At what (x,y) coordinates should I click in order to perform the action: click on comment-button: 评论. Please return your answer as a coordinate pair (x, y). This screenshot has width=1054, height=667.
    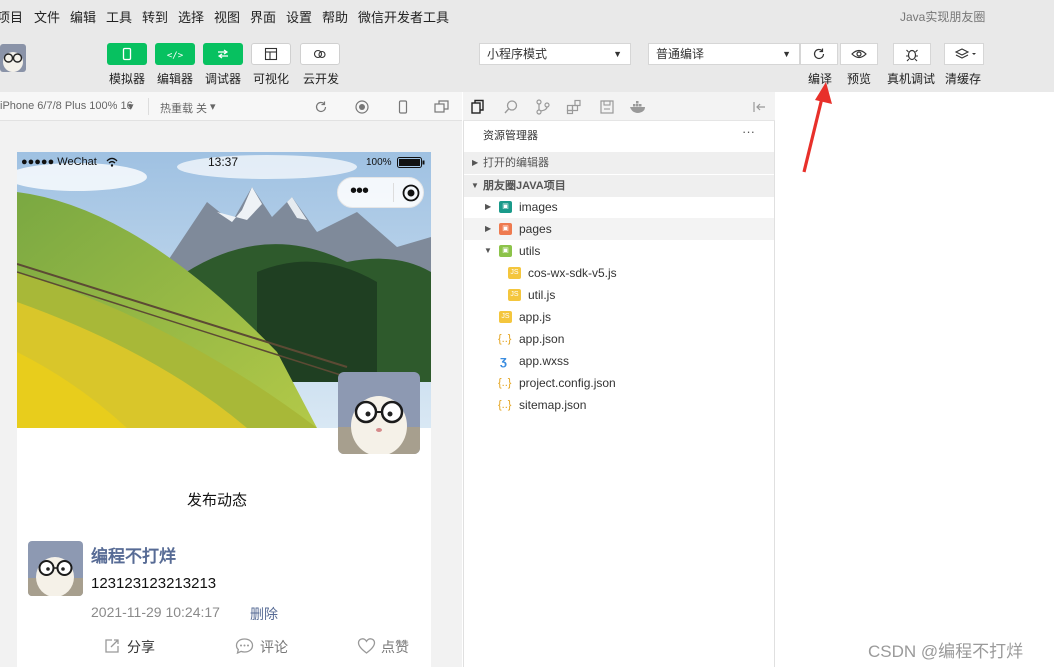
    Looking at the image, I should click on (270, 647).